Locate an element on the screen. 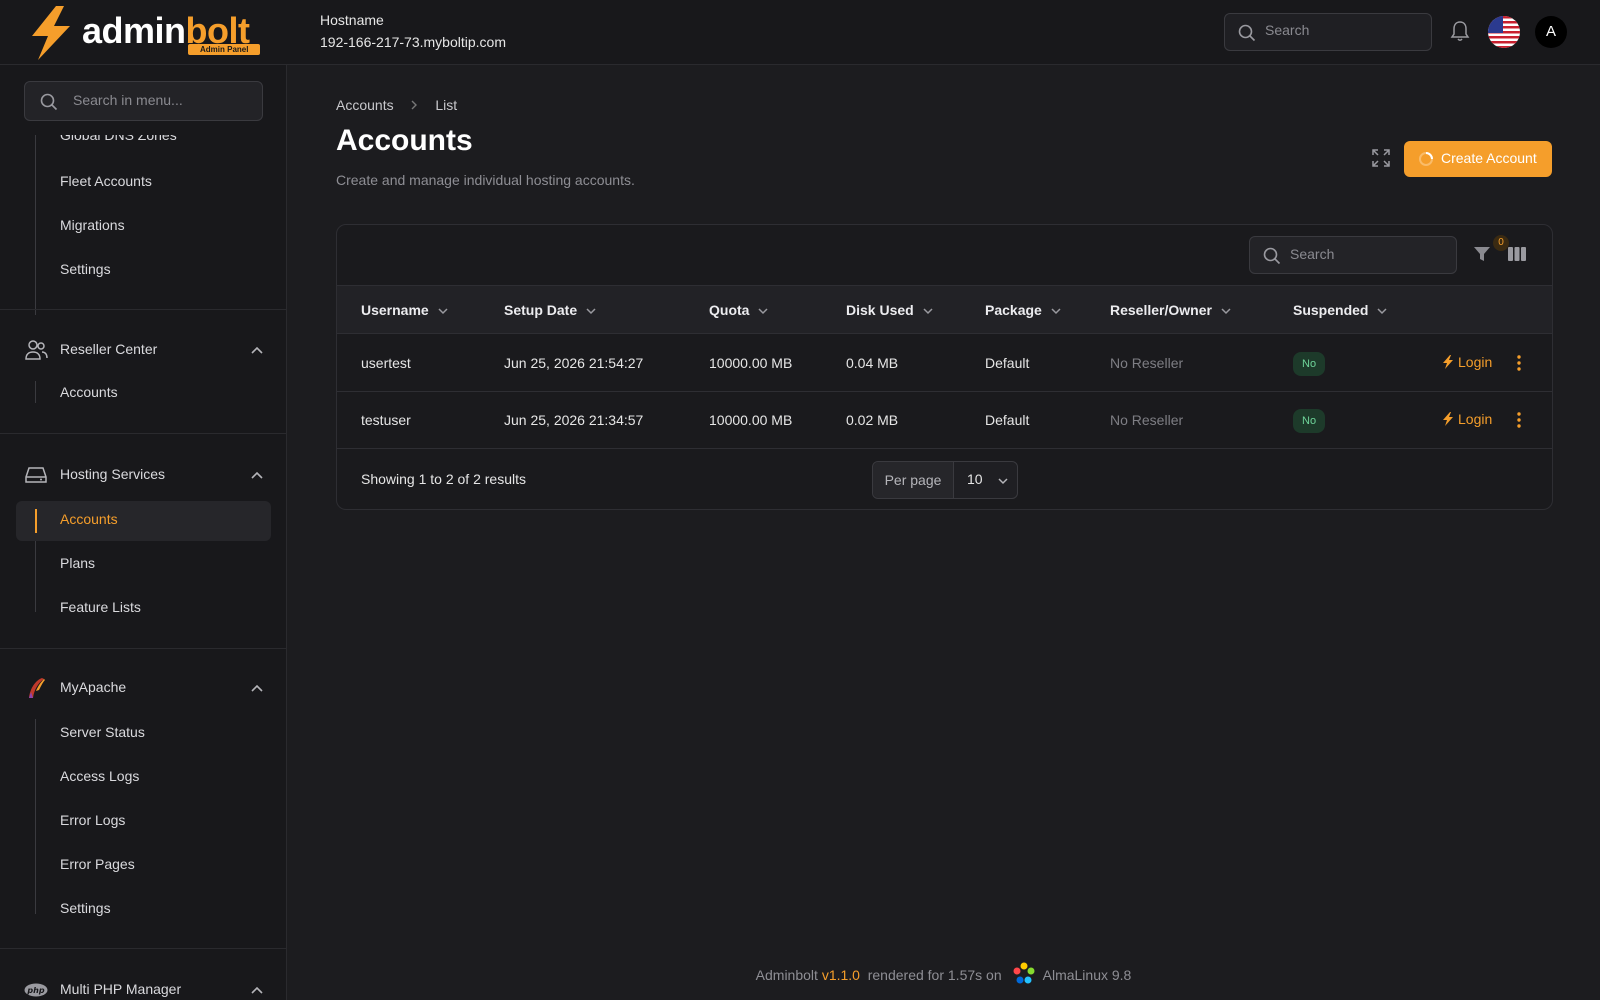  table-footer: Showing 1 to 2 of 2 results Per page 10 is located at coordinates (944, 479).